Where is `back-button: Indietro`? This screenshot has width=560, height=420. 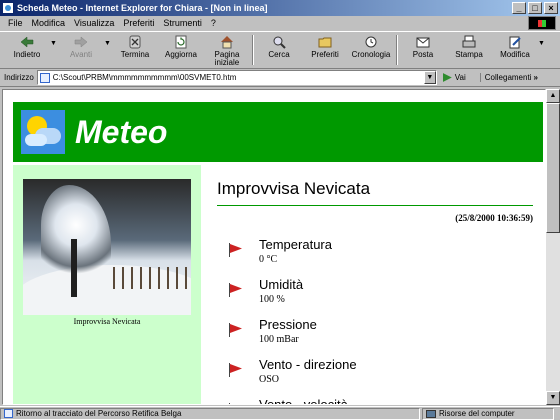 back-button: Indietro is located at coordinates (27, 50).